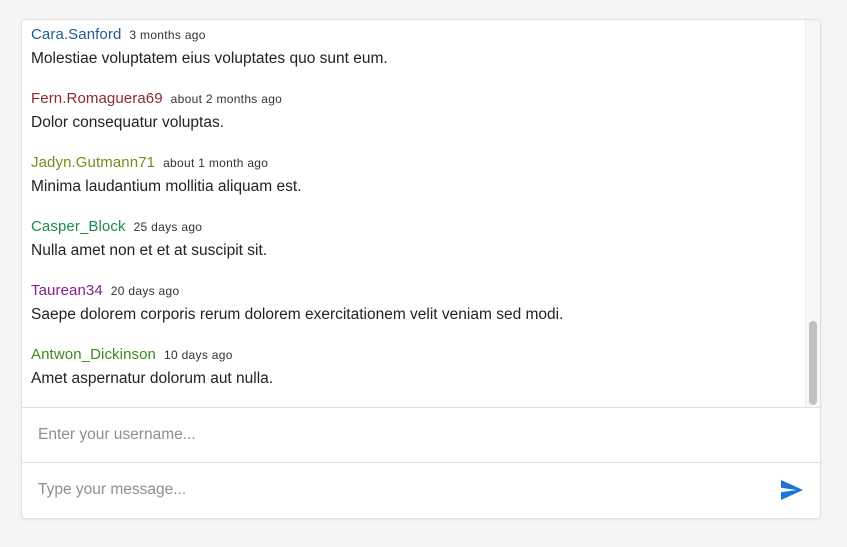 The width and height of the screenshot is (847, 547). I want to click on send-icon, so click(792, 490).